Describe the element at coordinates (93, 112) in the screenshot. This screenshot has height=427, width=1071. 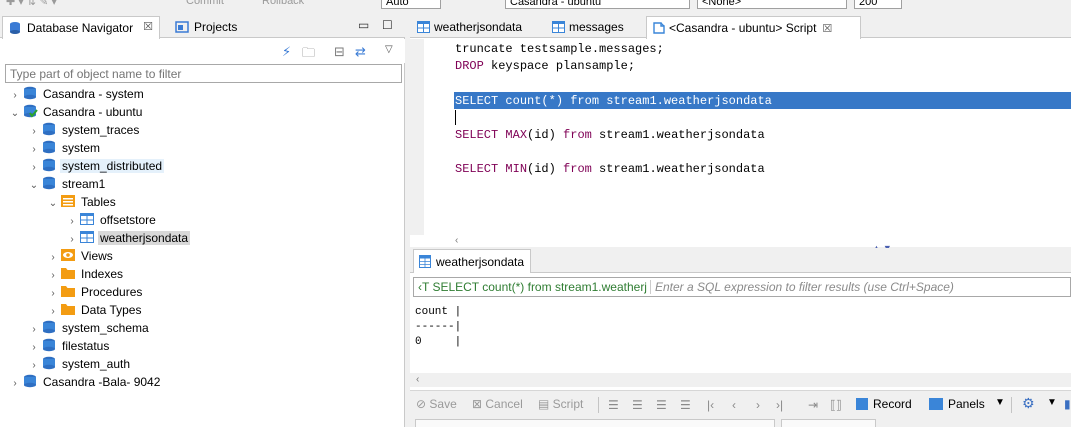
I see `tree-node-label: Casandra - ubuntu` at that location.